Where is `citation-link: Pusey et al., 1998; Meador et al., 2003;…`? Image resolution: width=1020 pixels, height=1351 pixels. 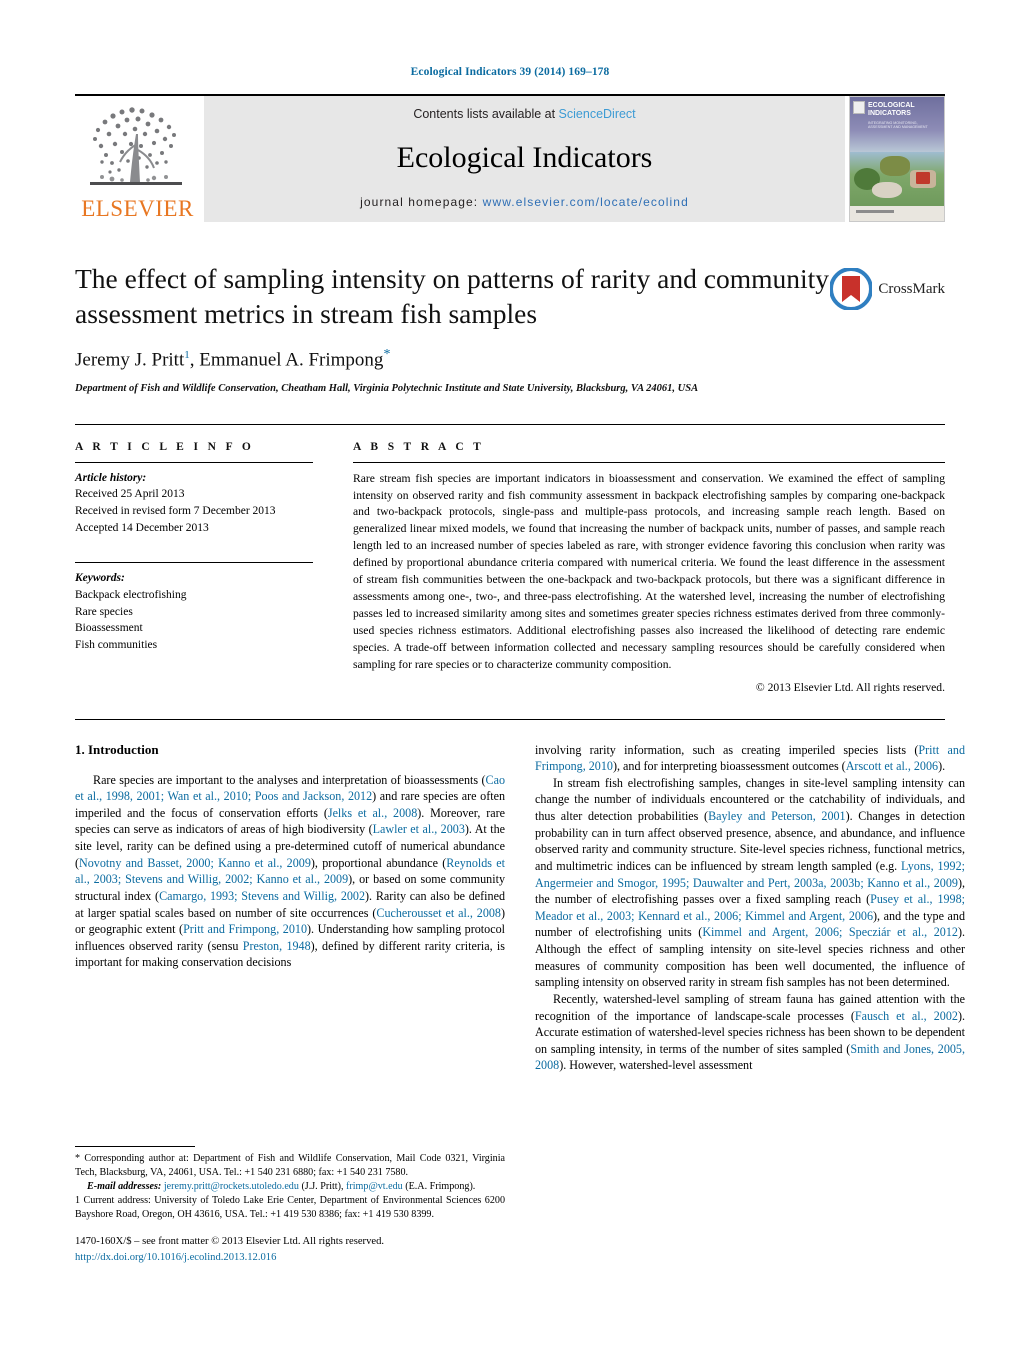
citation-link: Pusey et al., 1998; Meador et al., 2003;… is located at coordinates (750, 907).